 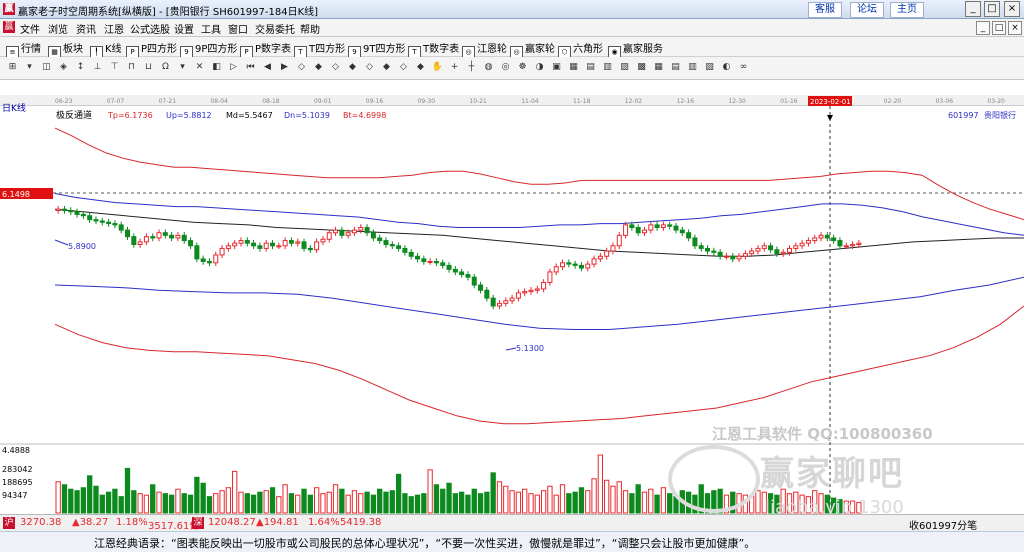 I want to click on menu-trade: 交易委托, so click(x=275, y=28).